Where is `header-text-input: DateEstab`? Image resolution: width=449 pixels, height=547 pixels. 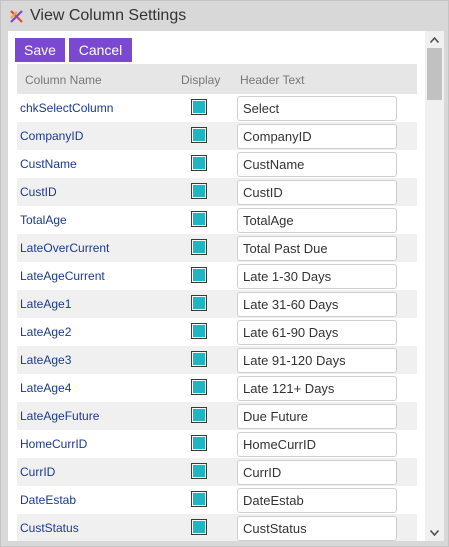
header-text-input: DateEstab is located at coordinates (317, 500).